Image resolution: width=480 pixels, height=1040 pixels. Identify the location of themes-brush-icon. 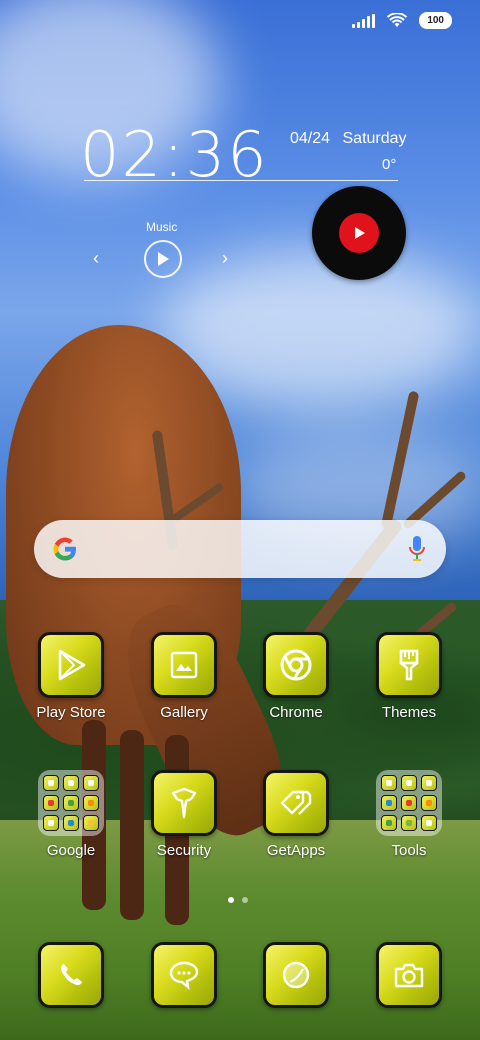
(409, 665).